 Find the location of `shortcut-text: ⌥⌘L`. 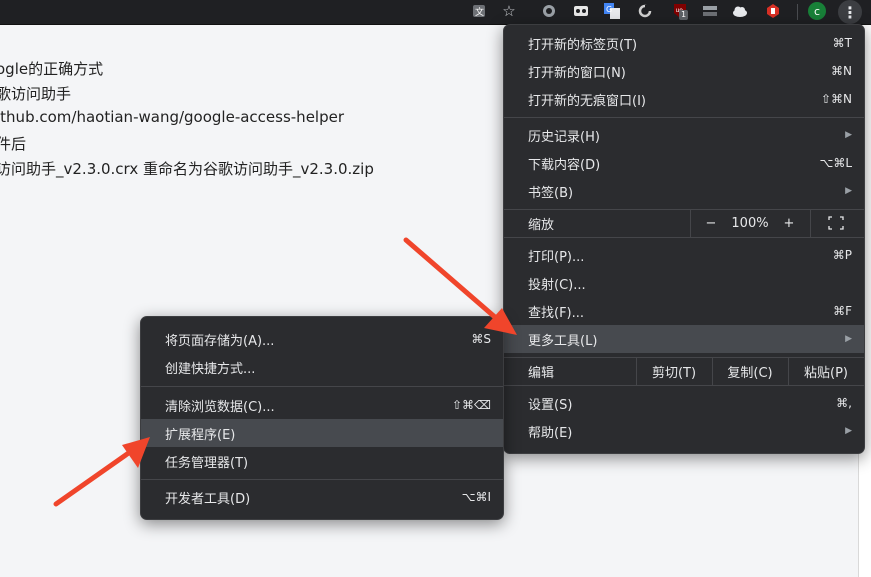

shortcut-text: ⌥⌘L is located at coordinates (835, 163).